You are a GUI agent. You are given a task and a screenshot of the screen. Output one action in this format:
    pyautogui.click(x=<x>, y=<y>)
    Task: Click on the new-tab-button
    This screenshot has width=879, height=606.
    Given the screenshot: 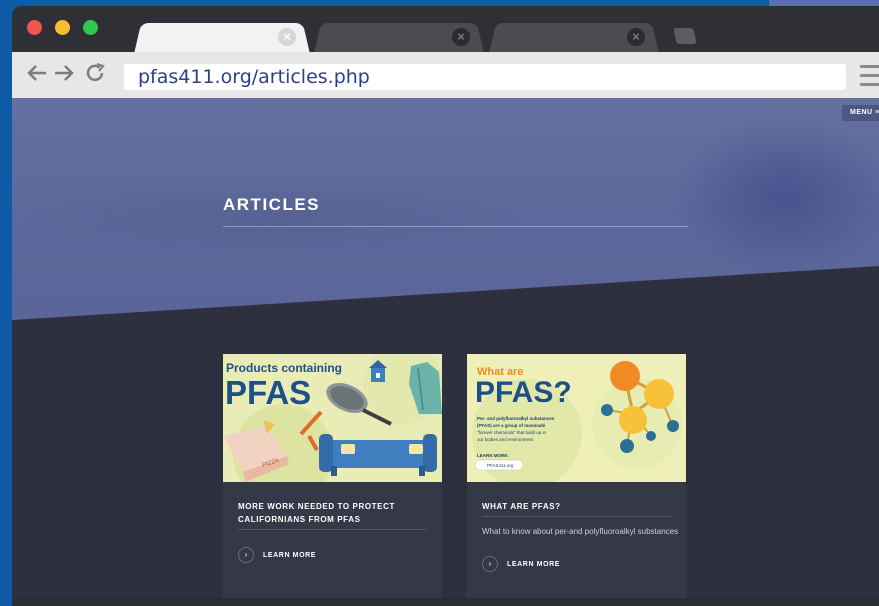 What is the action you would take?
    pyautogui.click(x=685, y=36)
    